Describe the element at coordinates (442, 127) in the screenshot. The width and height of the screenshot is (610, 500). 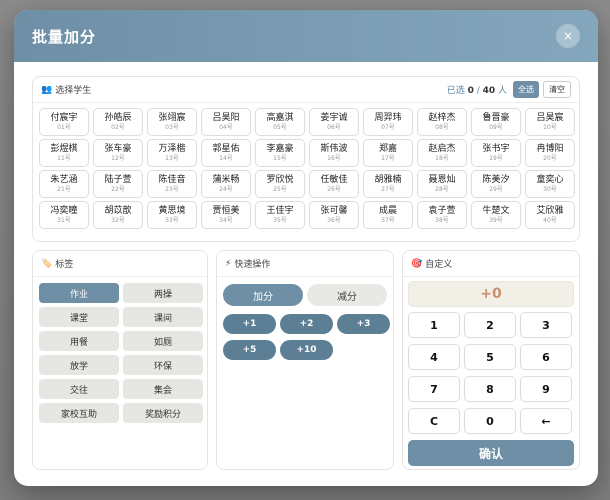
I see `student-number: 08号` at that location.